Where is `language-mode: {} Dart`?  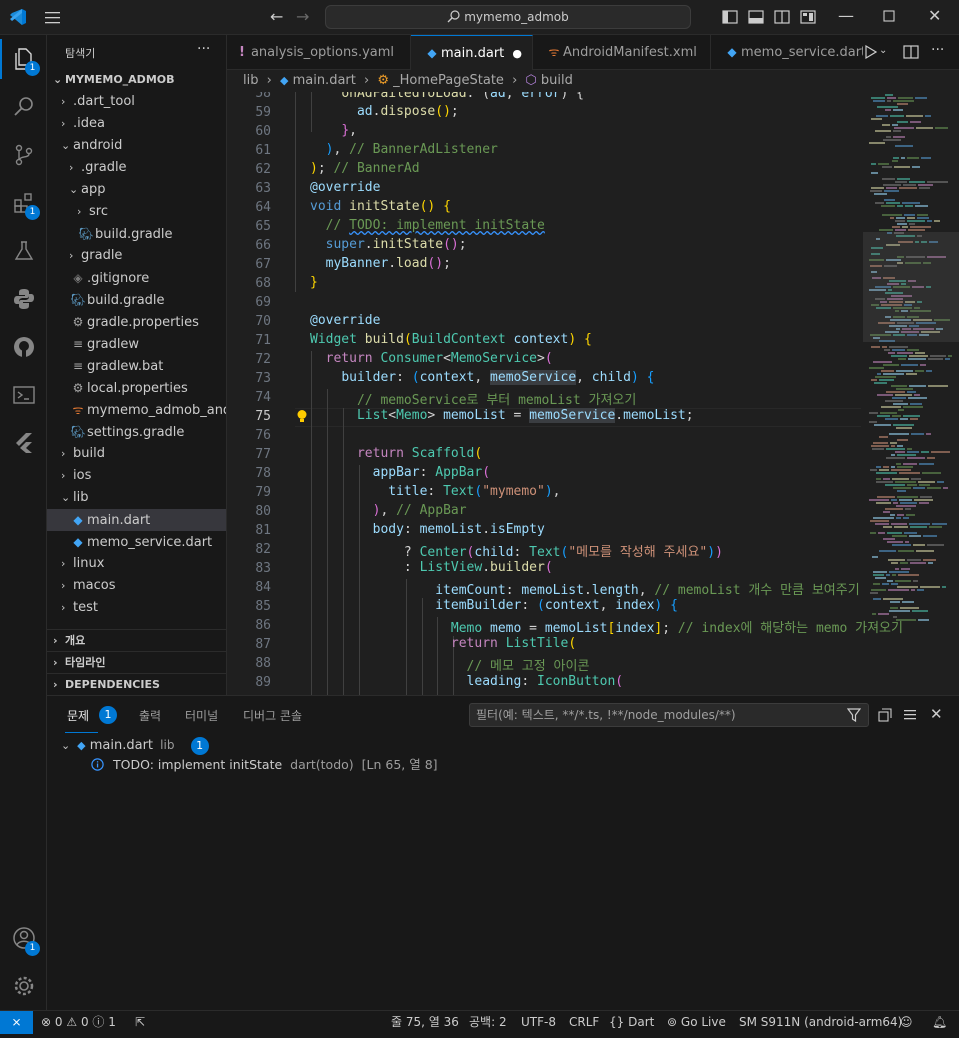
language-mode: {} Dart is located at coordinates (631, 1022).